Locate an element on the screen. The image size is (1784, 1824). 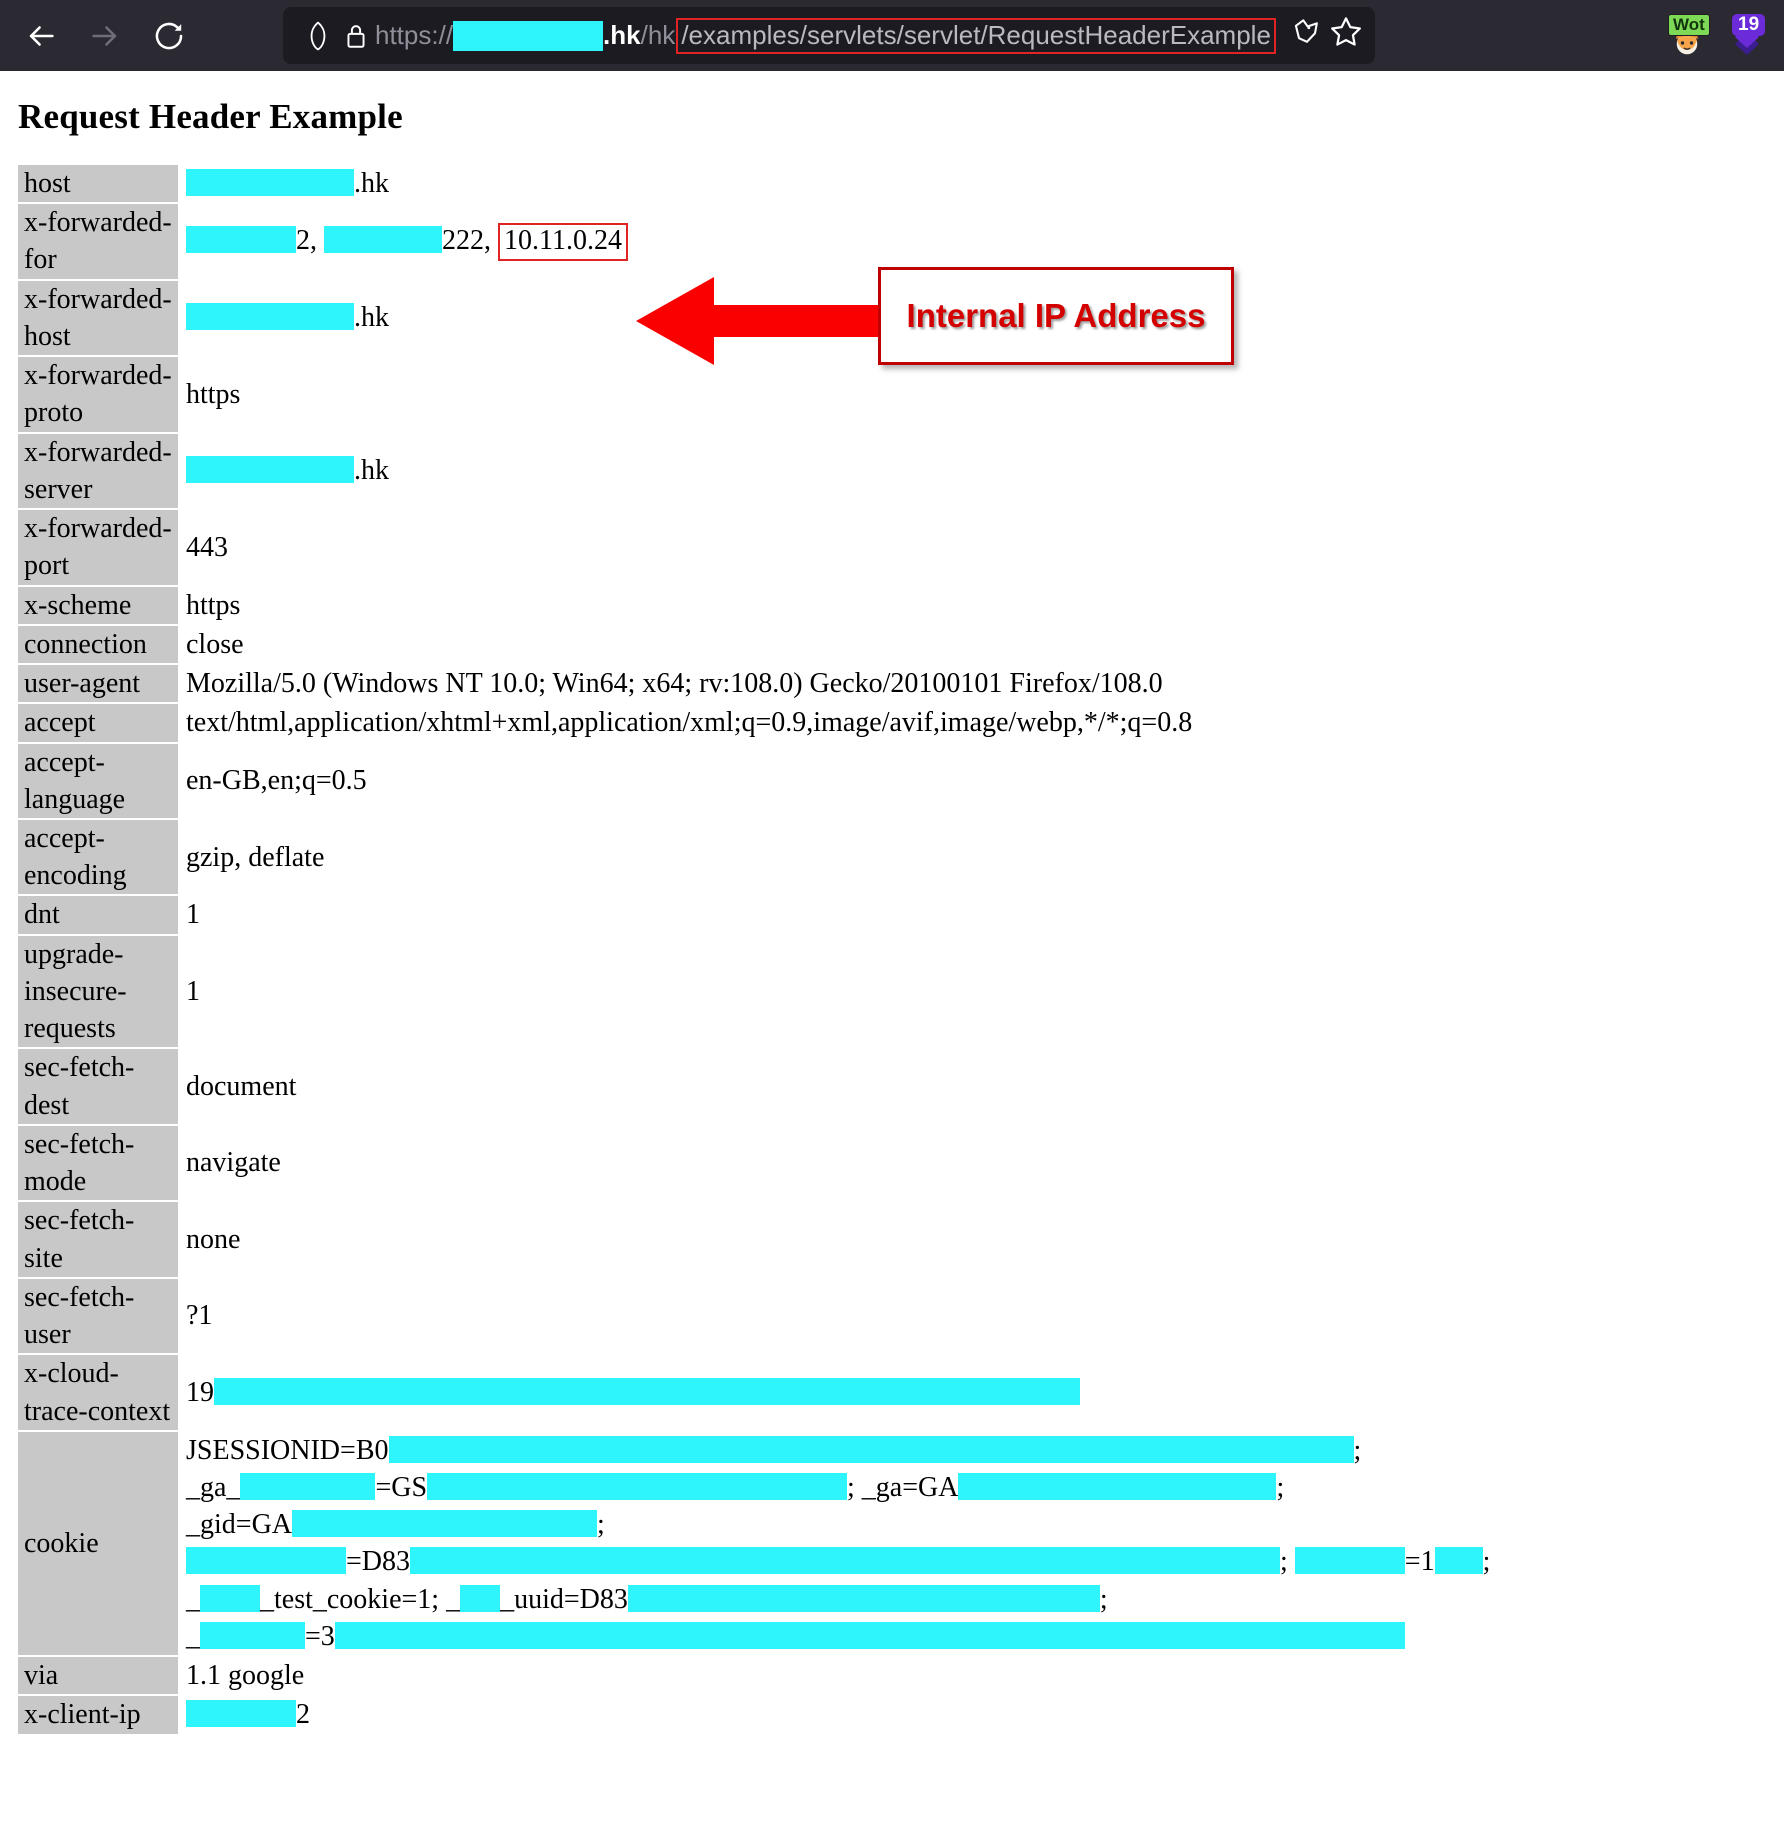
badge-extension-icon: 19 is located at coordinates (1747, 36).